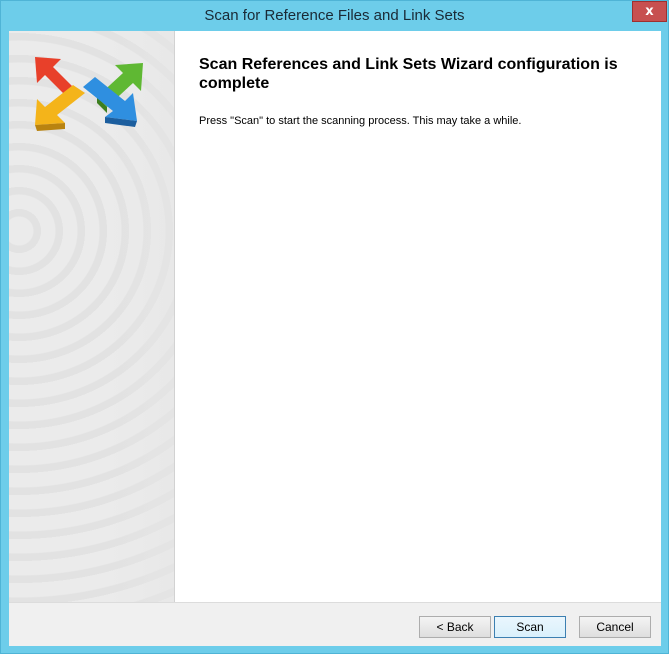 Image resolution: width=669 pixels, height=654 pixels. What do you see at coordinates (455, 627) in the screenshot?
I see `back-button: < Back` at bounding box center [455, 627].